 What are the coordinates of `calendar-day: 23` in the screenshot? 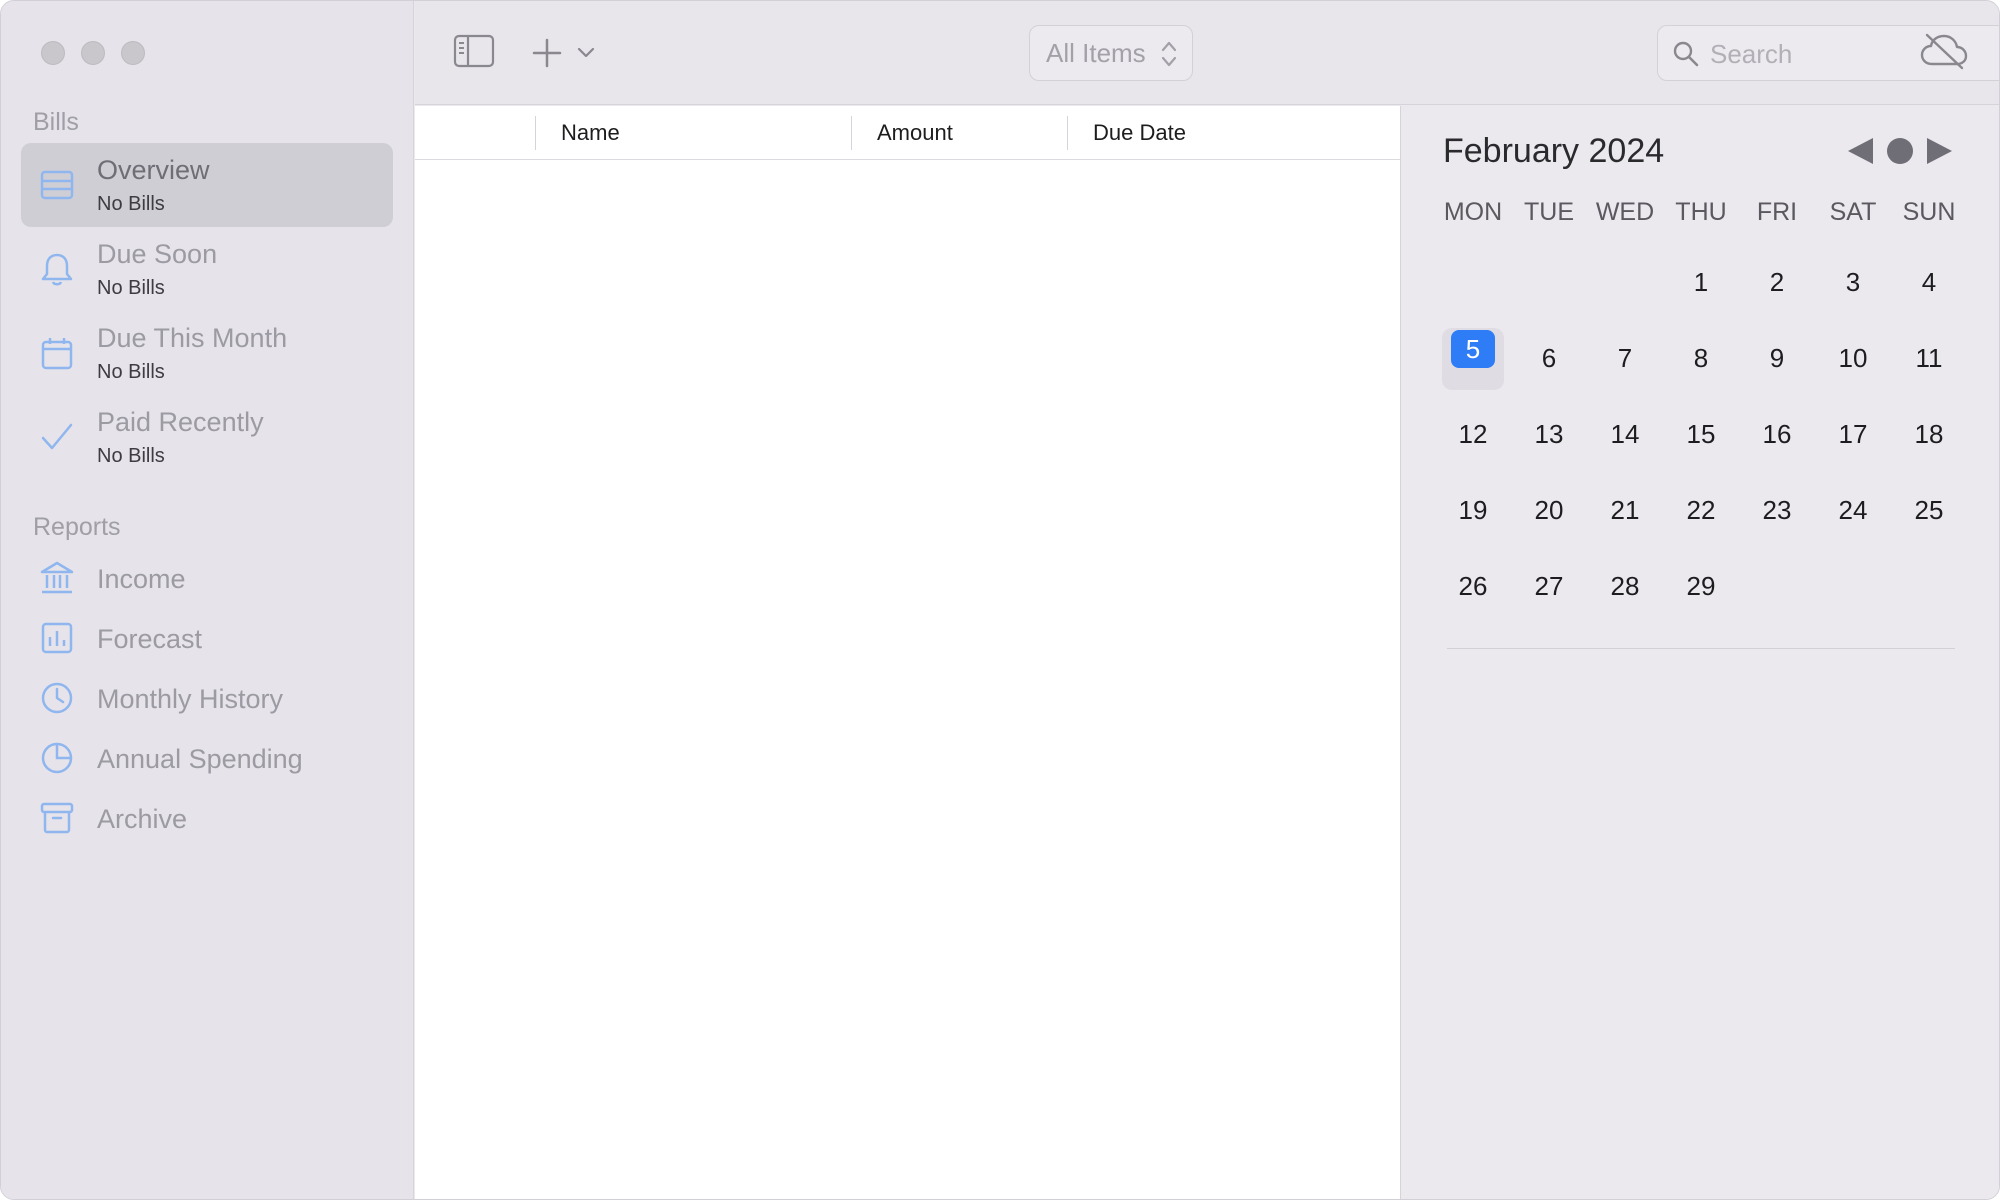 It's located at (1777, 510).